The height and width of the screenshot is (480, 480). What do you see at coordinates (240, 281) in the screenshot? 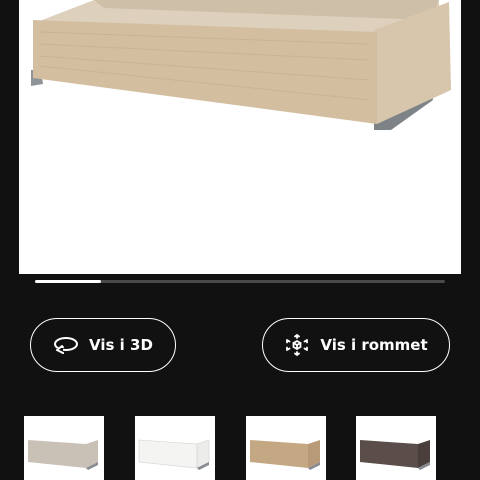
I see `gallery-scrollbar` at bounding box center [240, 281].